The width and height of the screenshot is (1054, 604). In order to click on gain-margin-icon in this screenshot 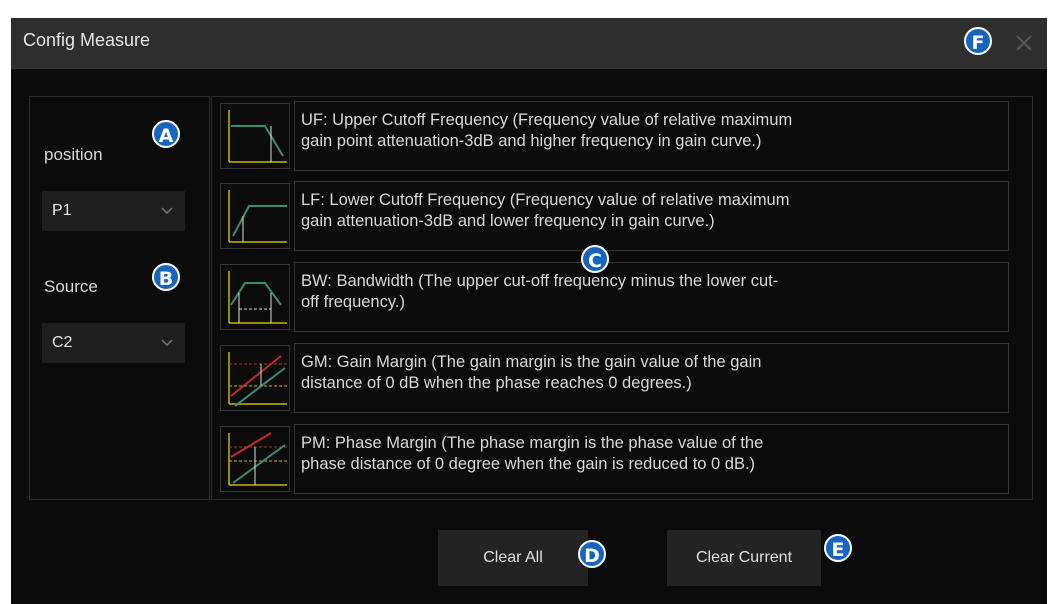, I will do `click(255, 378)`.